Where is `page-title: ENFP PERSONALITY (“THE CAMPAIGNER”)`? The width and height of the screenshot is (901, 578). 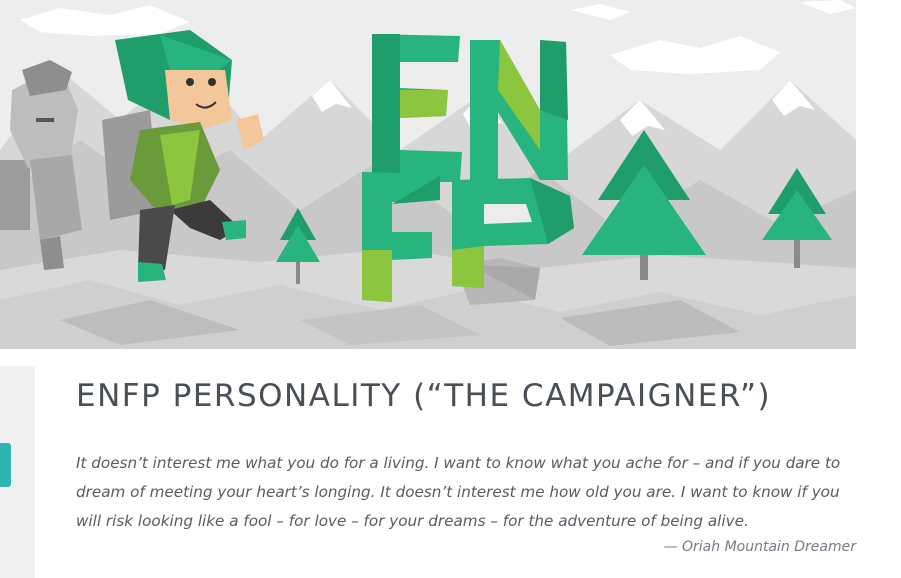 page-title: ENFP PERSONALITY (“THE CAMPAIGNER”) is located at coordinates (424, 396).